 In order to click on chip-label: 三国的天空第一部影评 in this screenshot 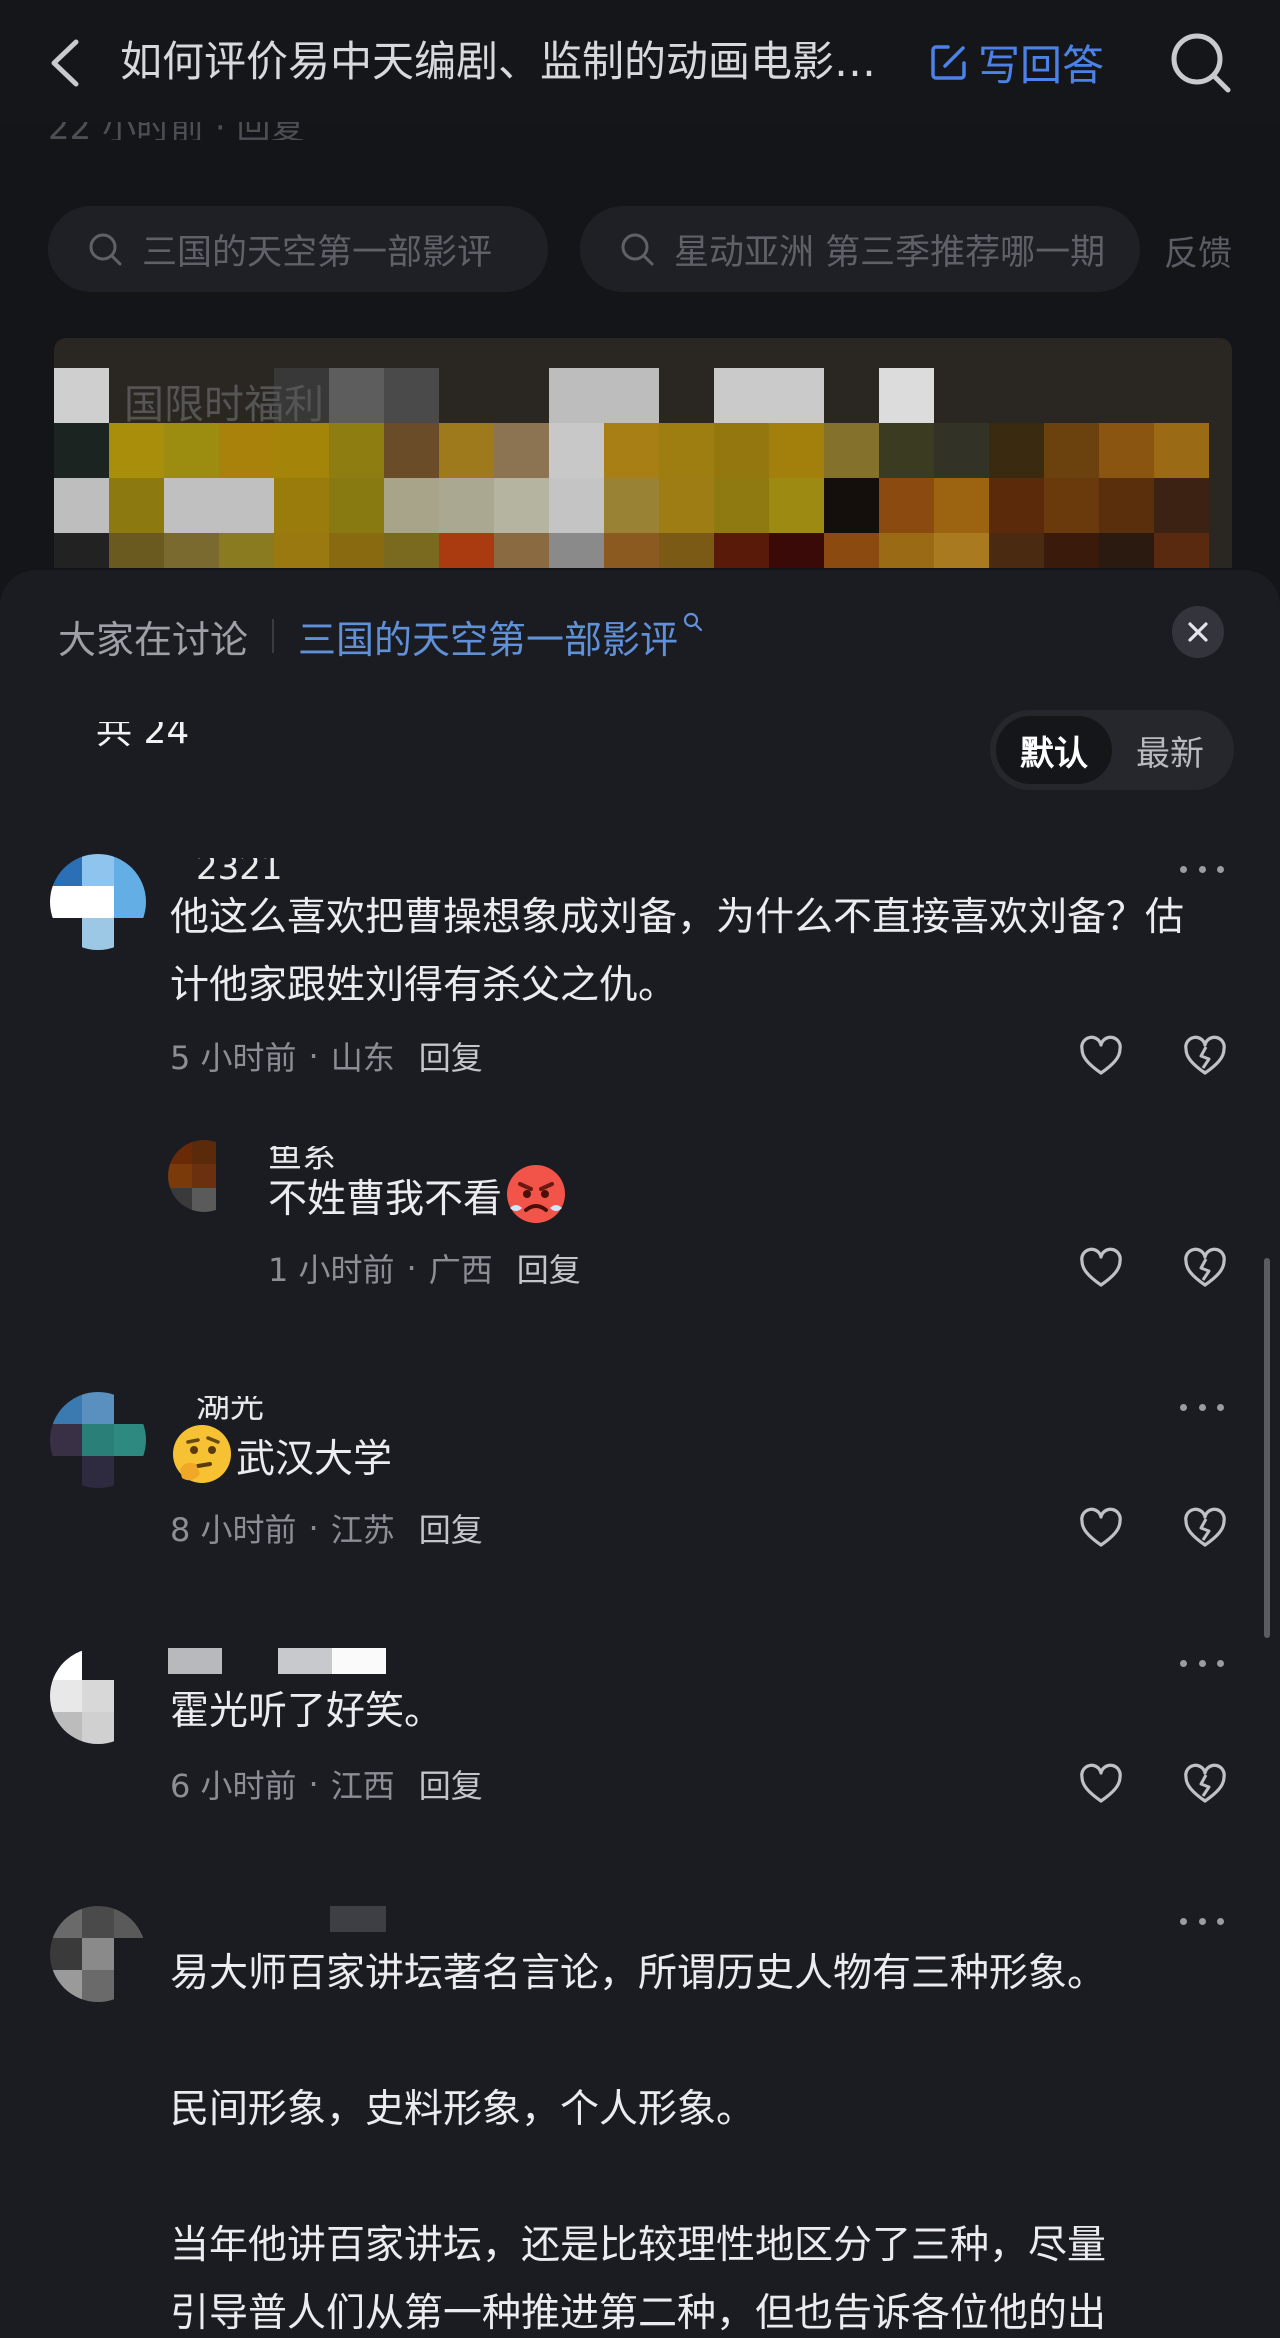, I will do `click(317, 252)`.